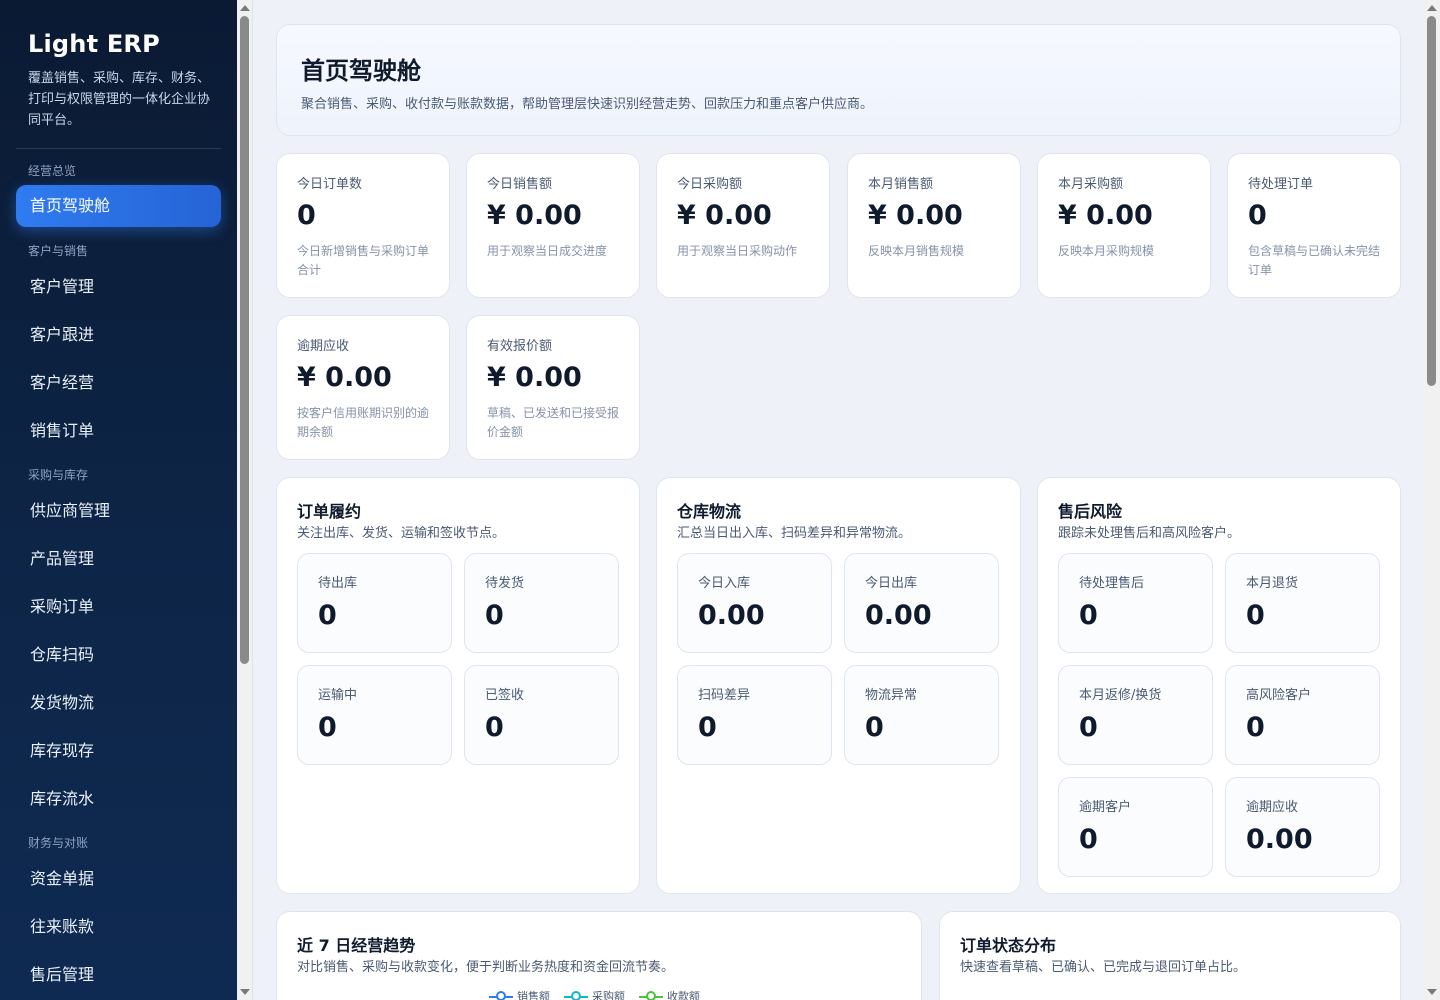 The image size is (1440, 1000). Describe the element at coordinates (118, 383) in the screenshot. I see `sidebar-item-customer-operations: 客户经营` at that location.